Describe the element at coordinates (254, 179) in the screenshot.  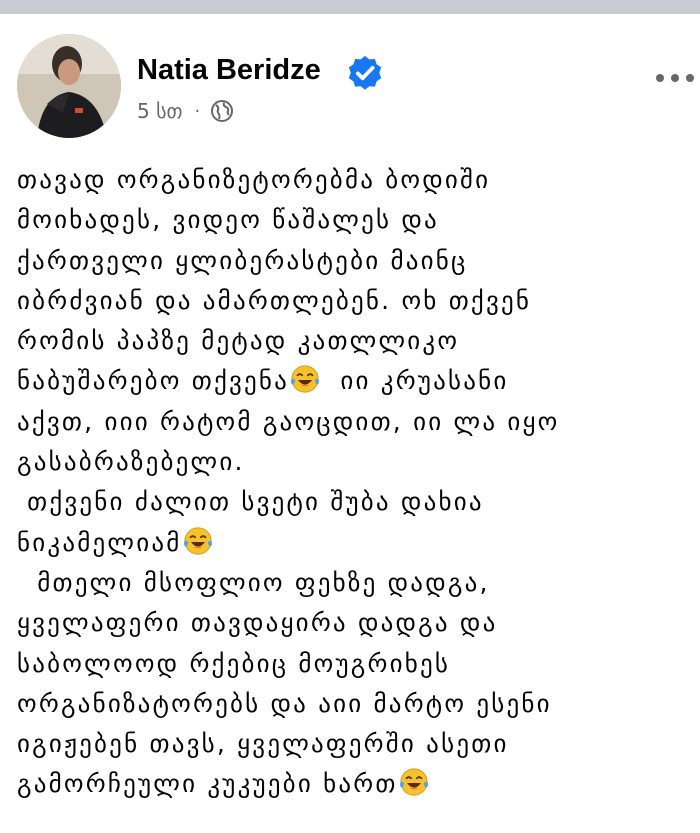
I see `post-text-segment: თავად ორგანიზეტორებმა ბოდიში` at that location.